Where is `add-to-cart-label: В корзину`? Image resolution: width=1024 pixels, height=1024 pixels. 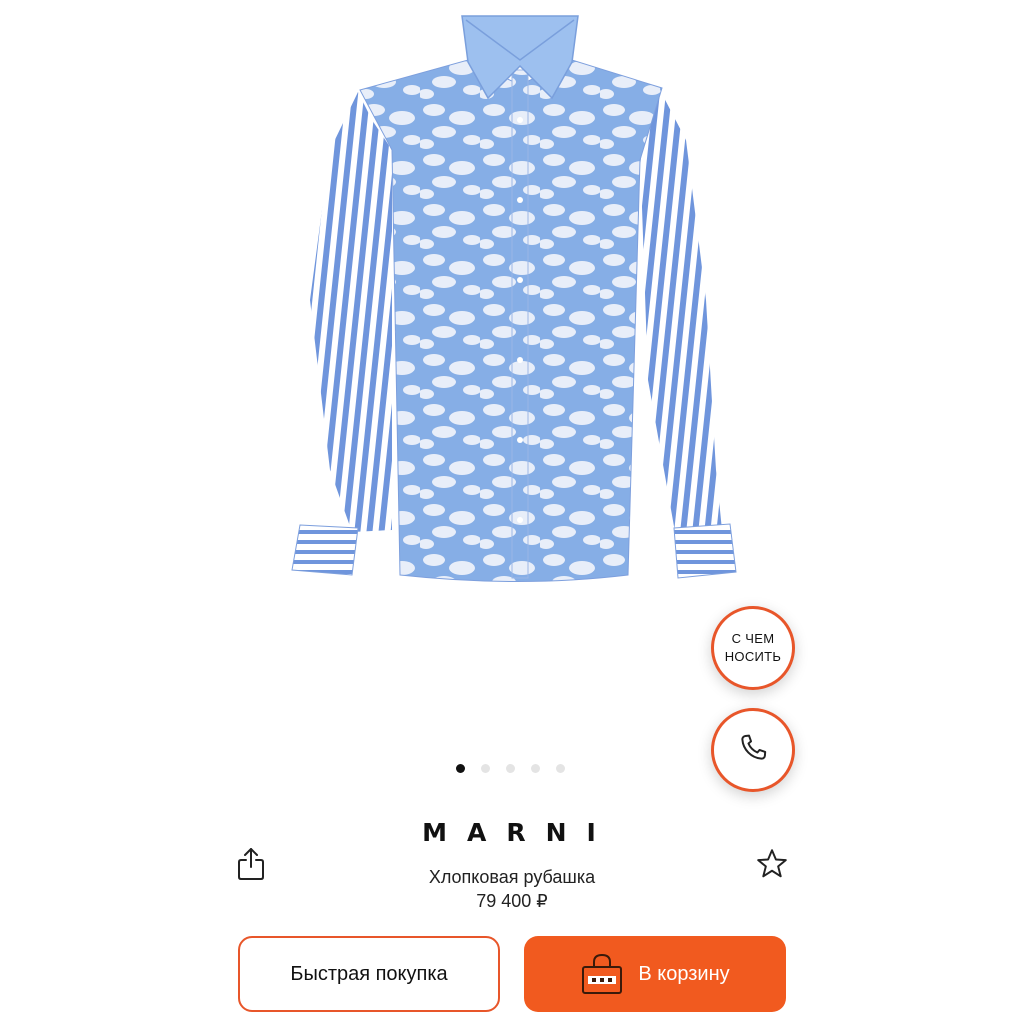
add-to-cart-label: В корзину is located at coordinates (684, 973).